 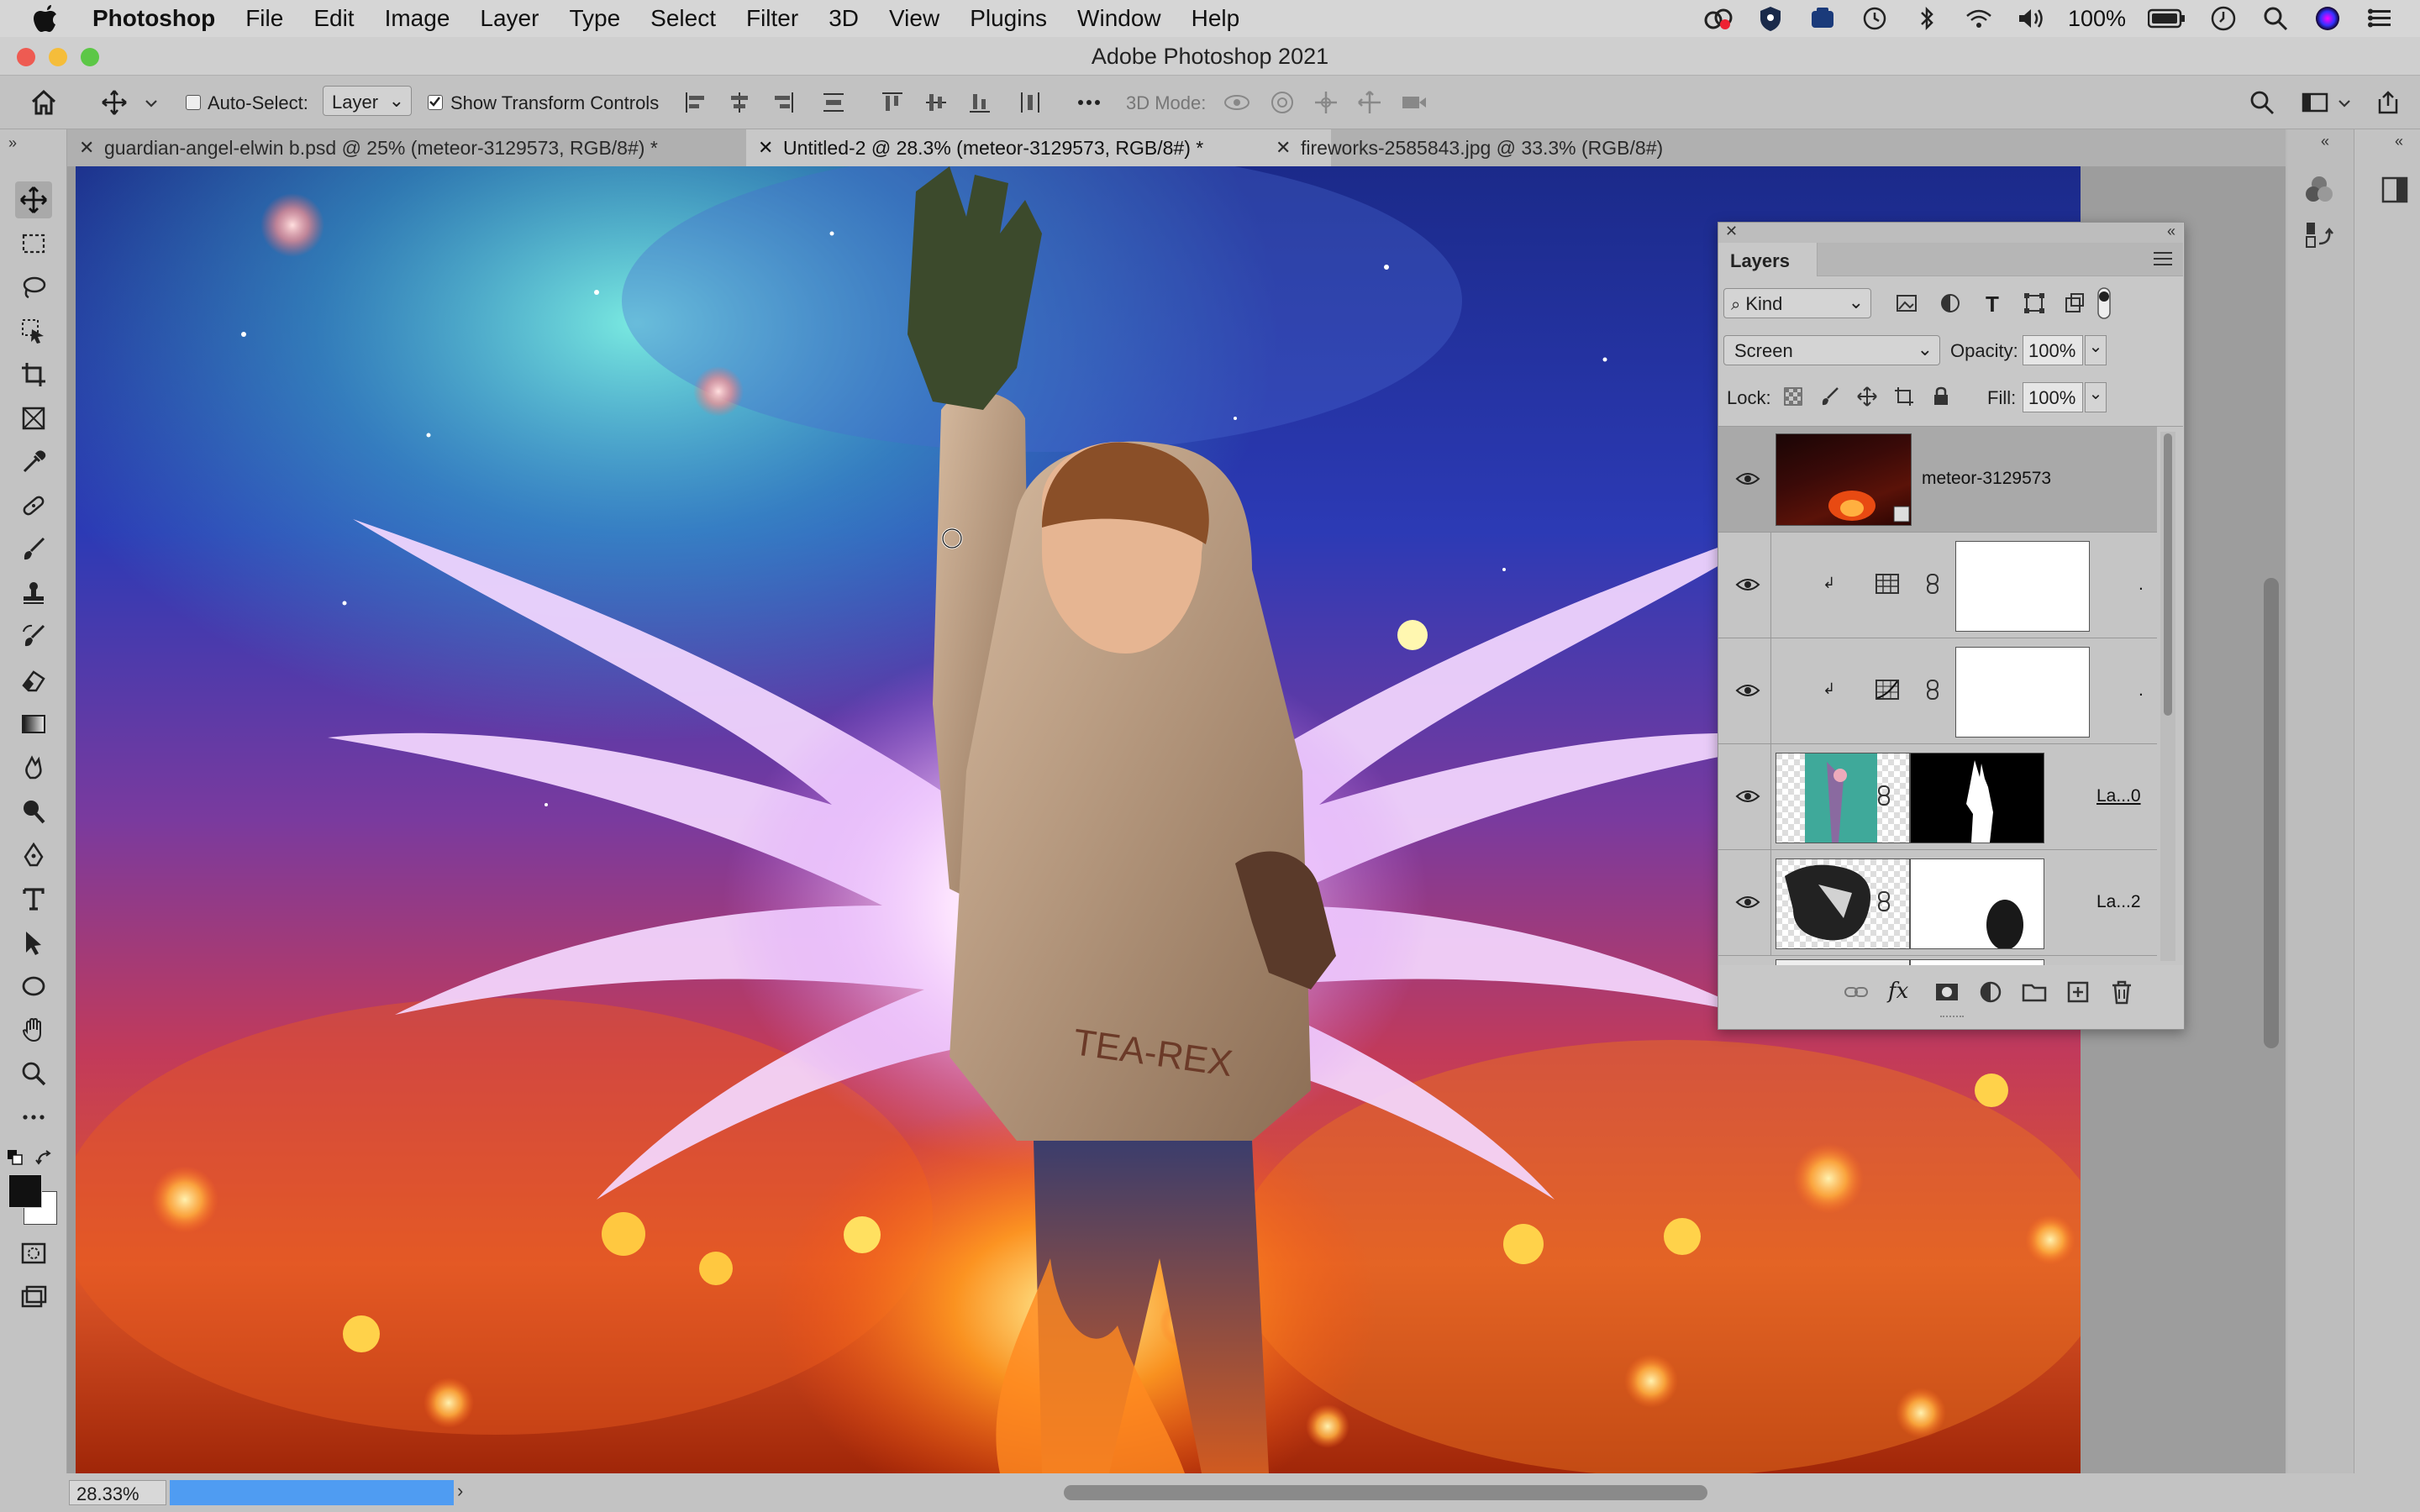 What do you see at coordinates (2262, 102) in the screenshot?
I see `search-icon` at bounding box center [2262, 102].